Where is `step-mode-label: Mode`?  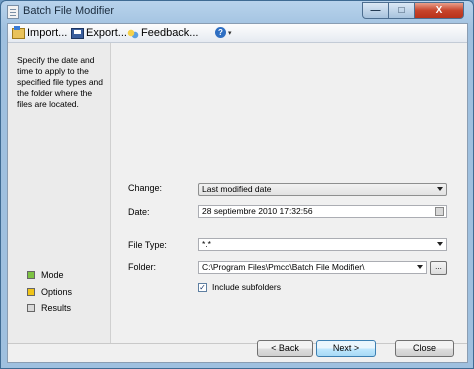
step-mode-label: Mode is located at coordinates (52, 275).